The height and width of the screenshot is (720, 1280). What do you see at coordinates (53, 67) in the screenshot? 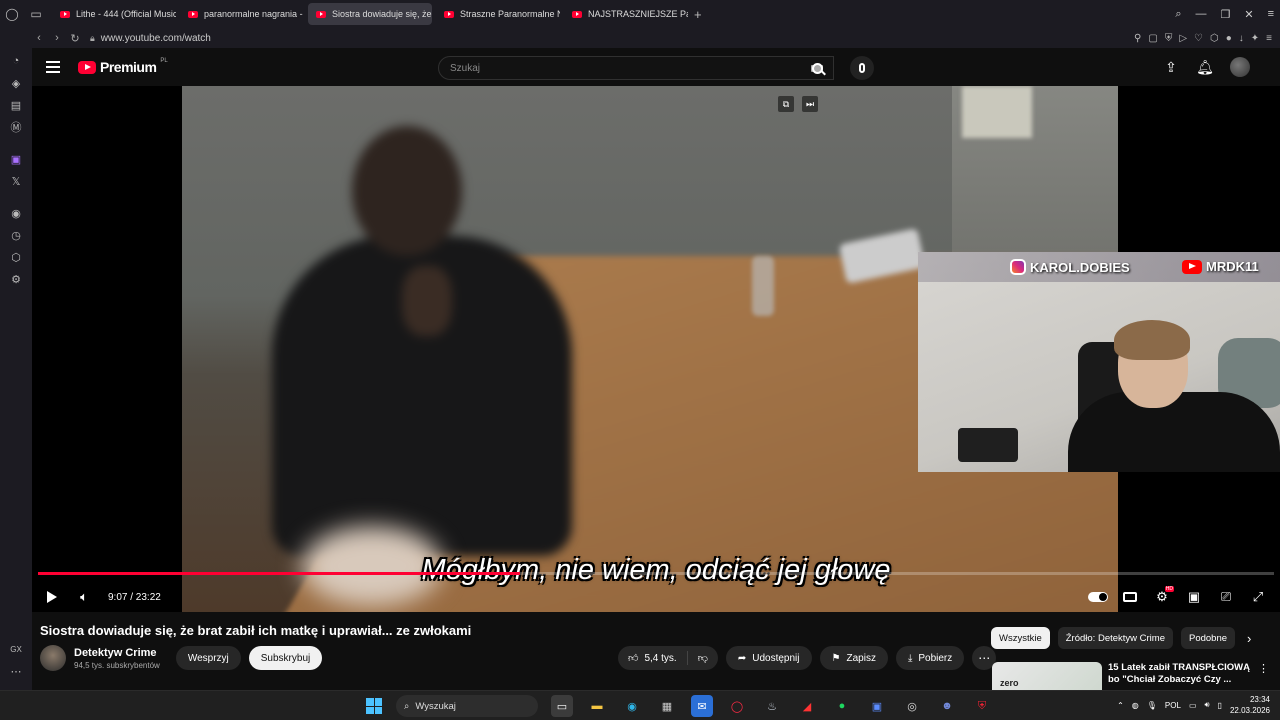
I see `hamburger-menu-icon` at bounding box center [53, 67].